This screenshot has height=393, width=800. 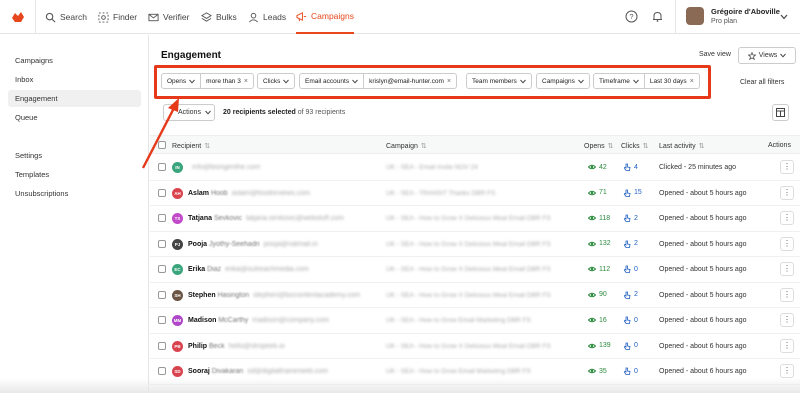 What do you see at coordinates (249, 193) in the screenshot?
I see `recipient-cell: Aslam Hoob aslam@foodreviews.com` at bounding box center [249, 193].